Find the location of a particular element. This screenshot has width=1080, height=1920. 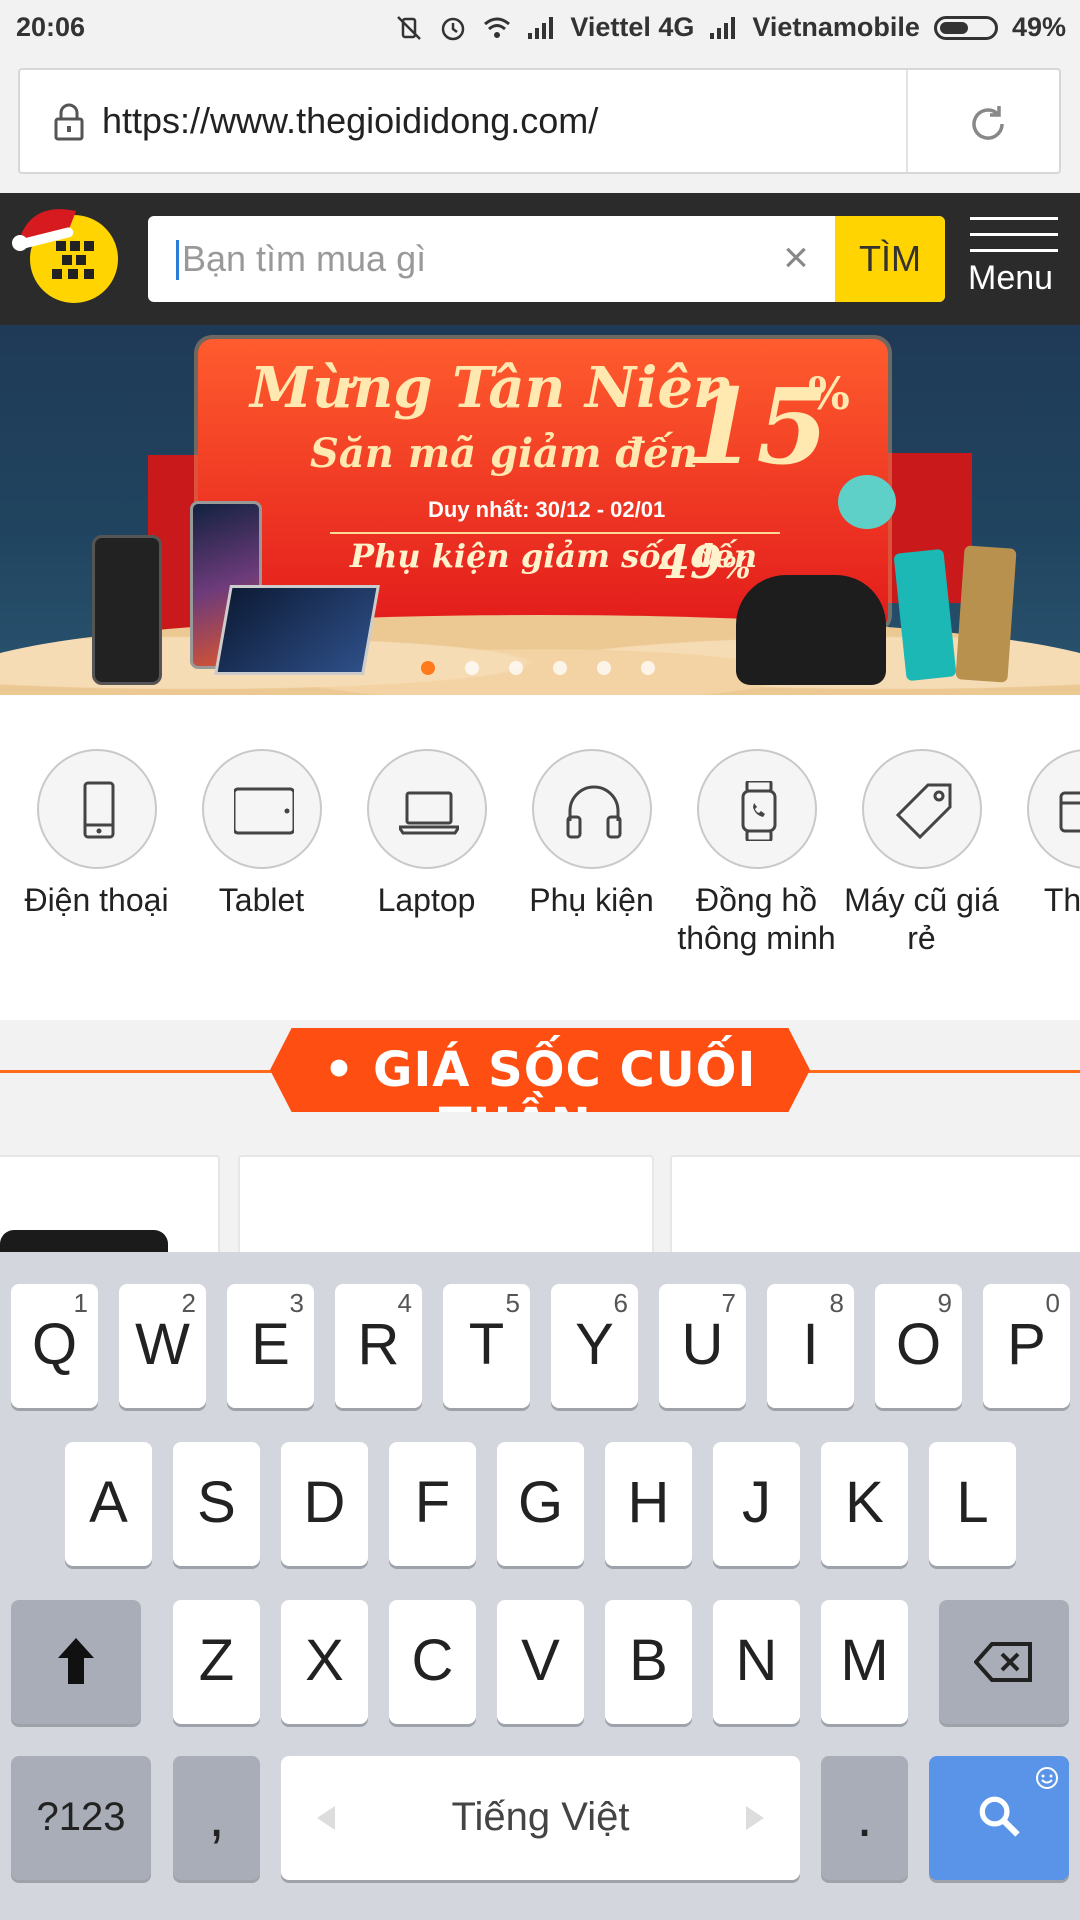

letter-key: W2 is located at coordinates (162, 1346).